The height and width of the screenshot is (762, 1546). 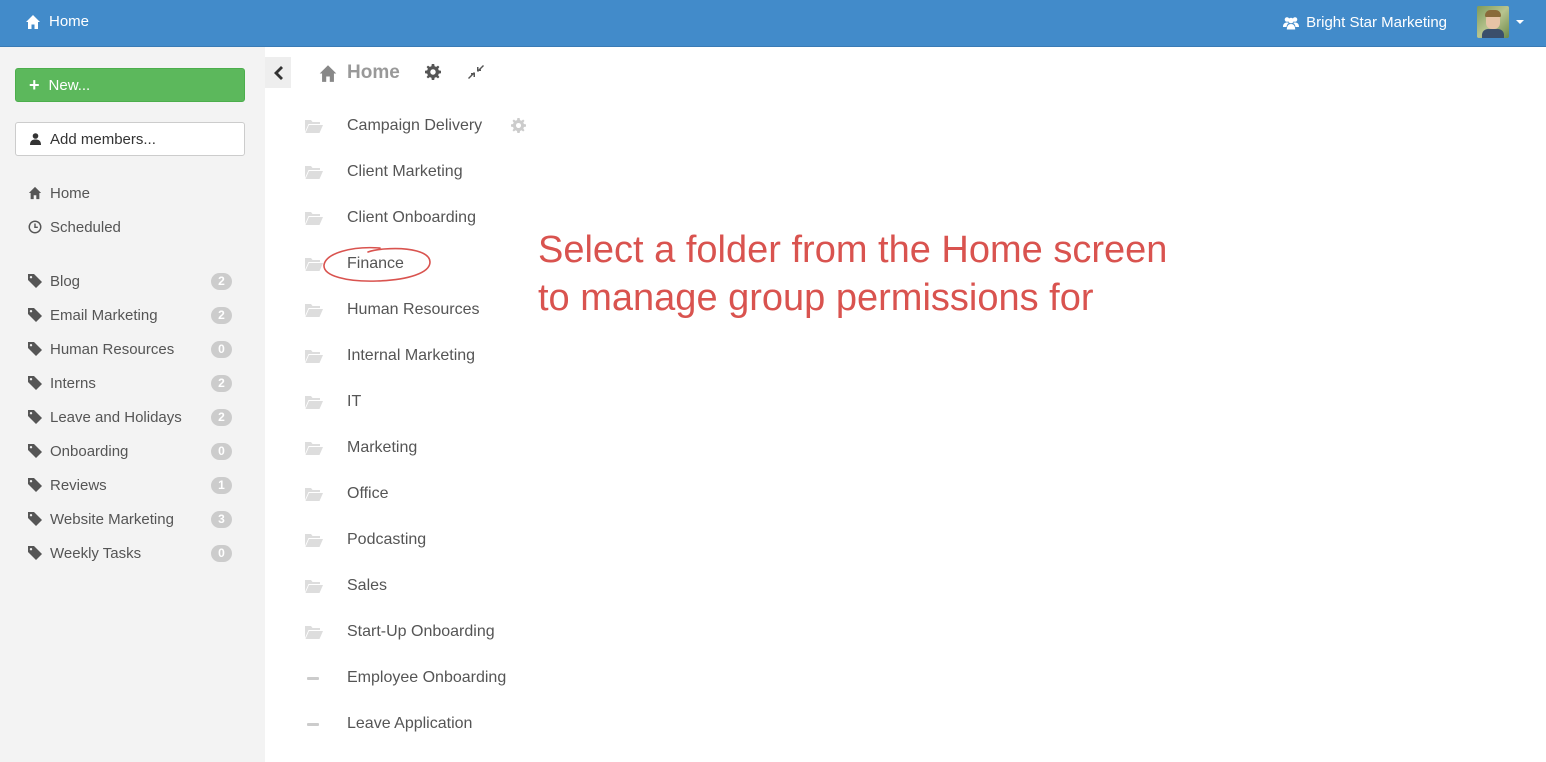 I want to click on folder-item: Sales, so click(x=346, y=586).